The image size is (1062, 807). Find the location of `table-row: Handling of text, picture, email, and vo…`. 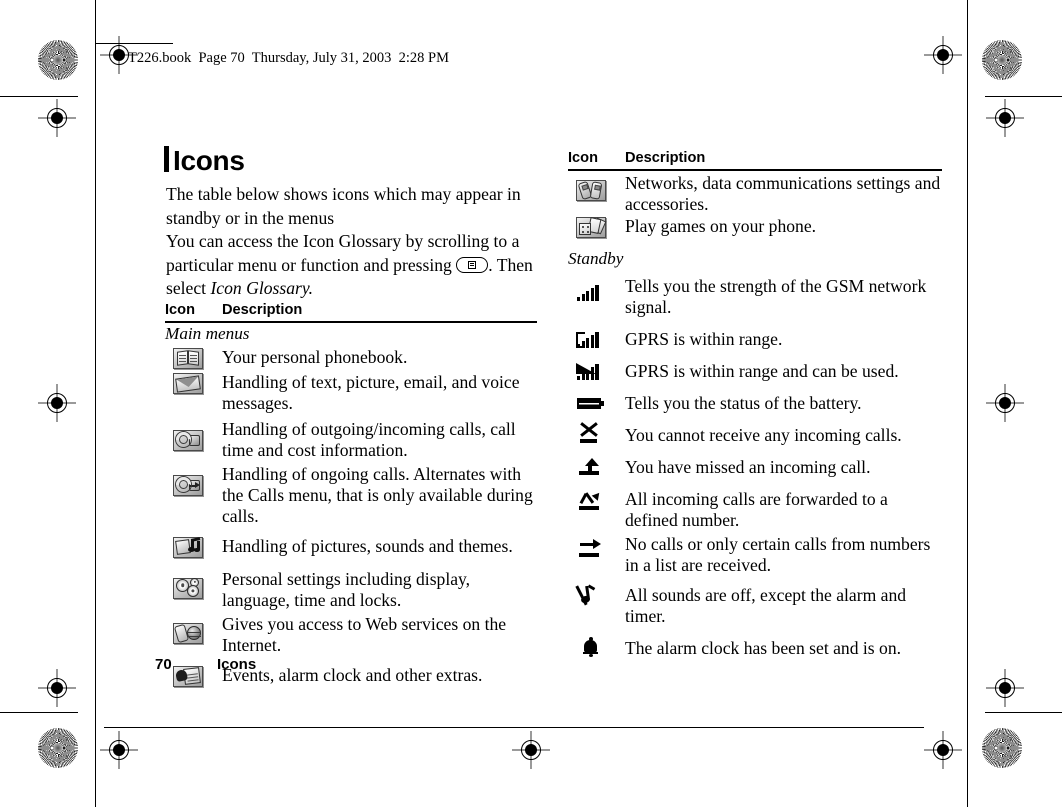

table-row: Handling of text, picture, email, and vo… is located at coordinates (351, 392).